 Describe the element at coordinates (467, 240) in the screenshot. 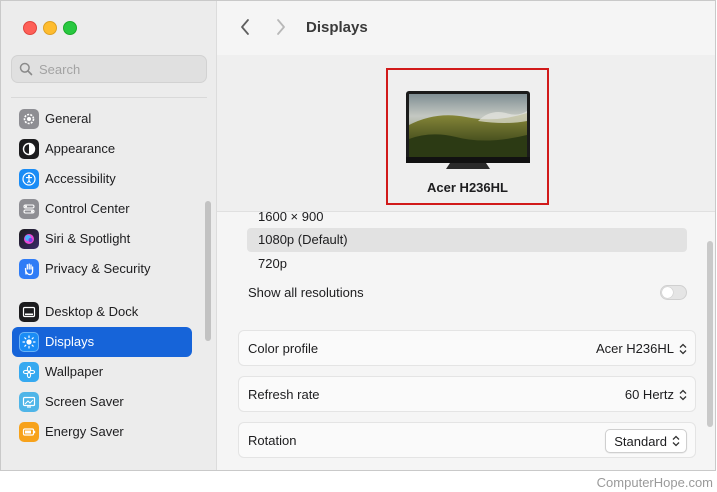

I see `resolution-option-selected: 1080p (Default)` at that location.